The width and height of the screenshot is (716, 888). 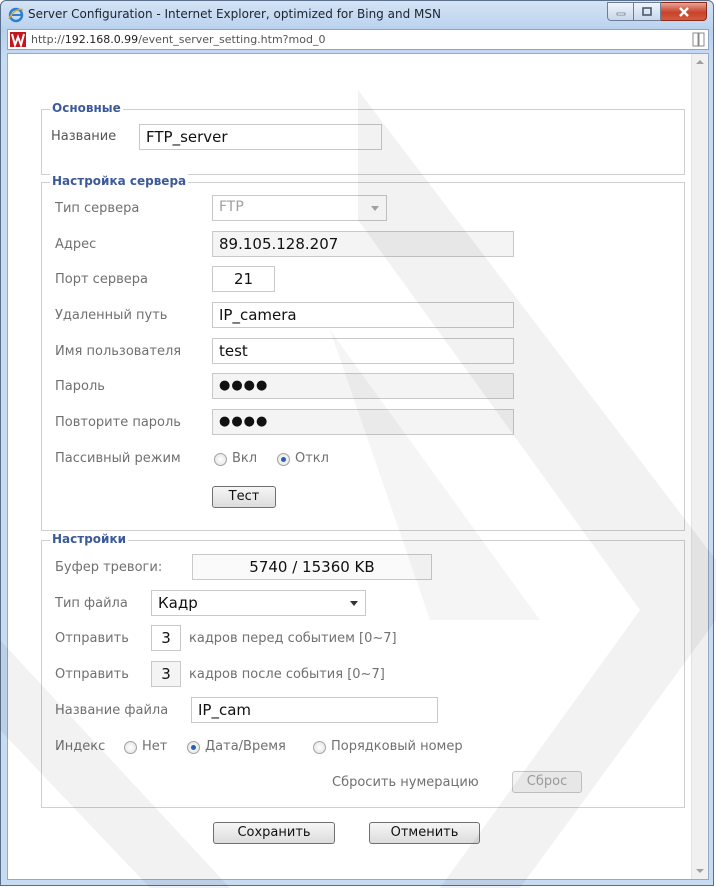 What do you see at coordinates (299, 208) in the screenshot?
I see `server-type-select: FTP` at bounding box center [299, 208].